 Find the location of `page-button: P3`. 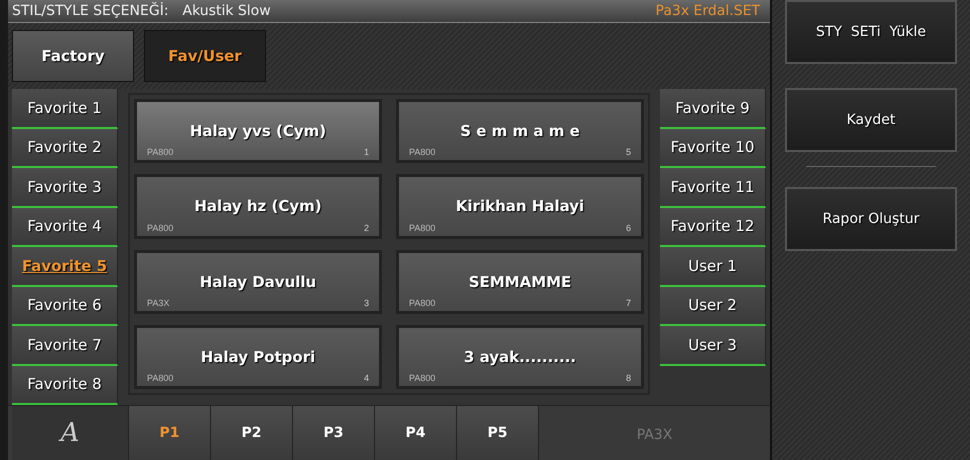

page-button: P3 is located at coordinates (333, 433).